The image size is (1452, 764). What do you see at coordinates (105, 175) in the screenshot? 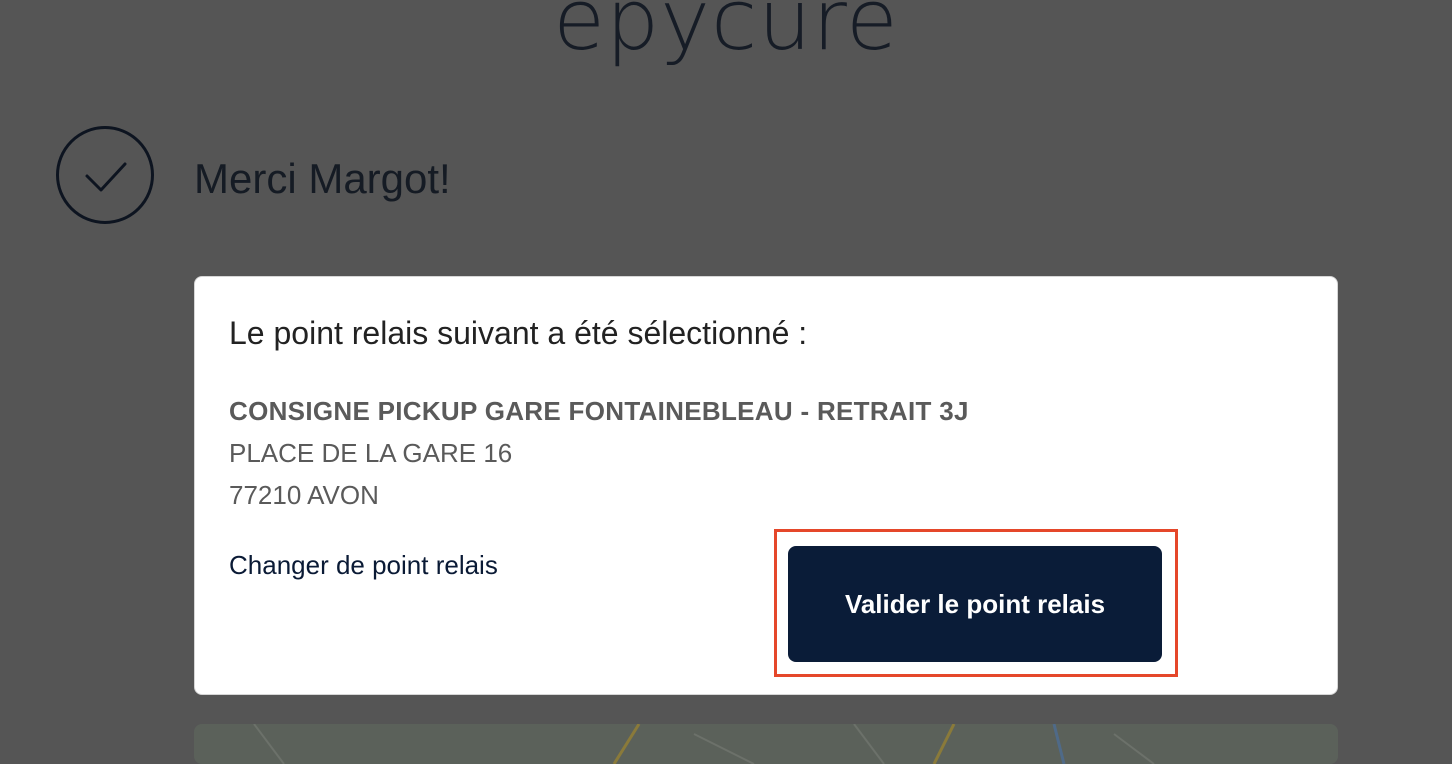
I see `check-circle-icon` at bounding box center [105, 175].